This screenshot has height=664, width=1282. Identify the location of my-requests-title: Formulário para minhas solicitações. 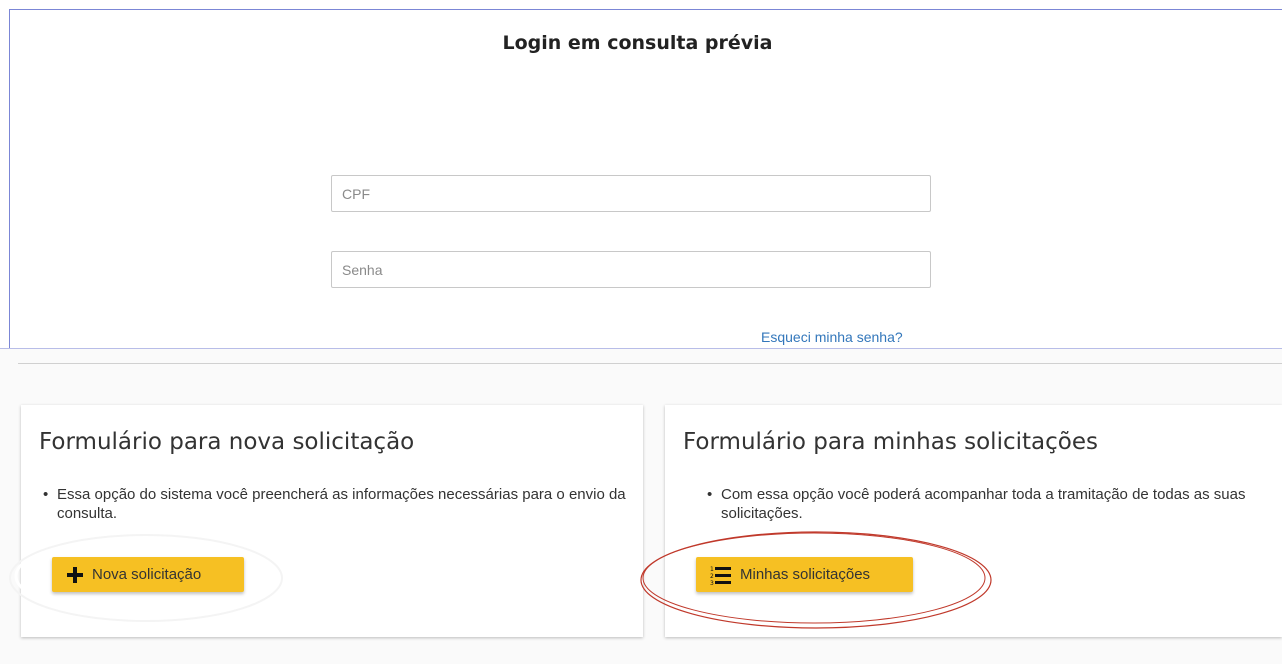
(890, 442).